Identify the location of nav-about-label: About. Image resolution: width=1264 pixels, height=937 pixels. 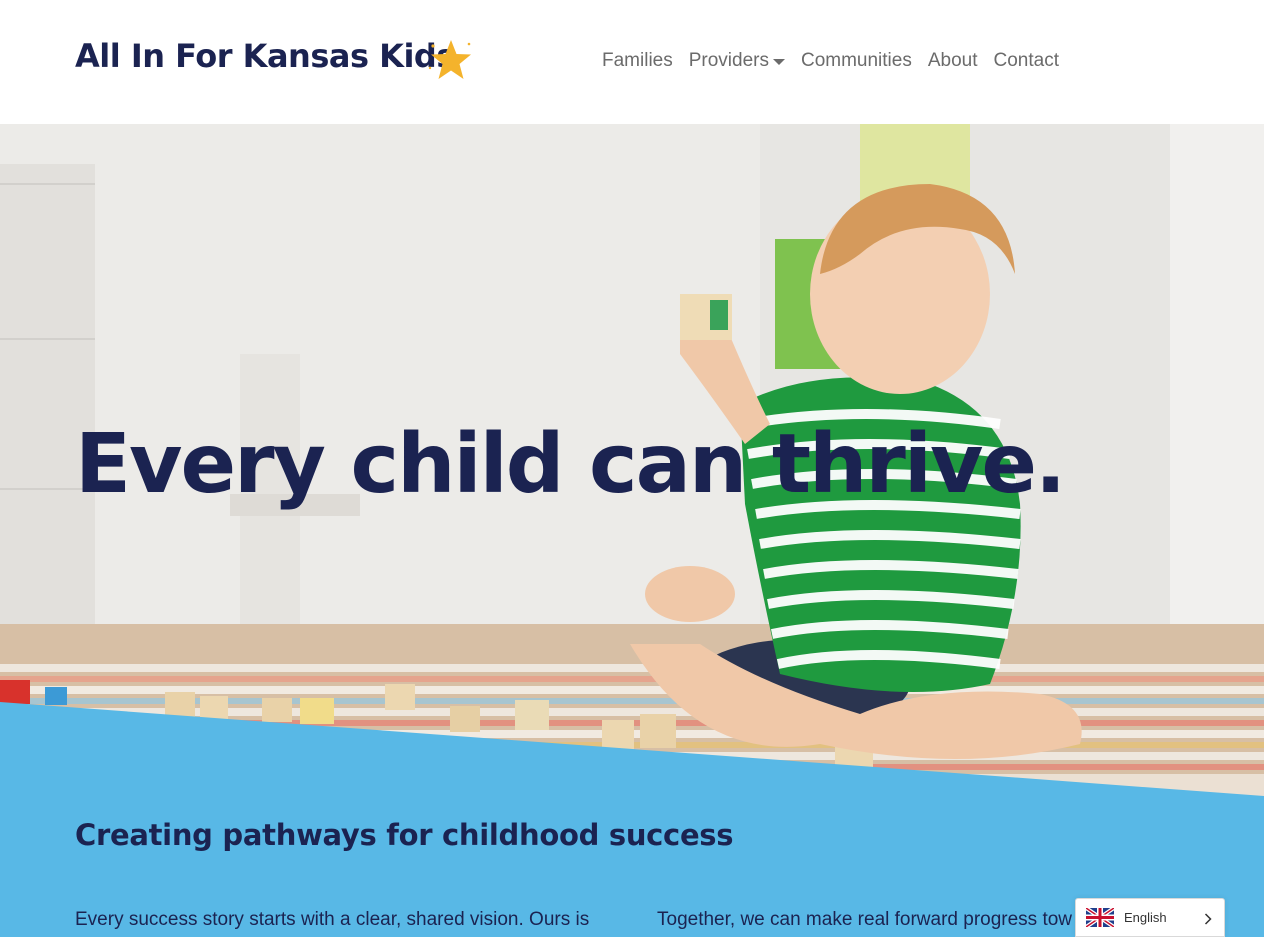
(952, 60).